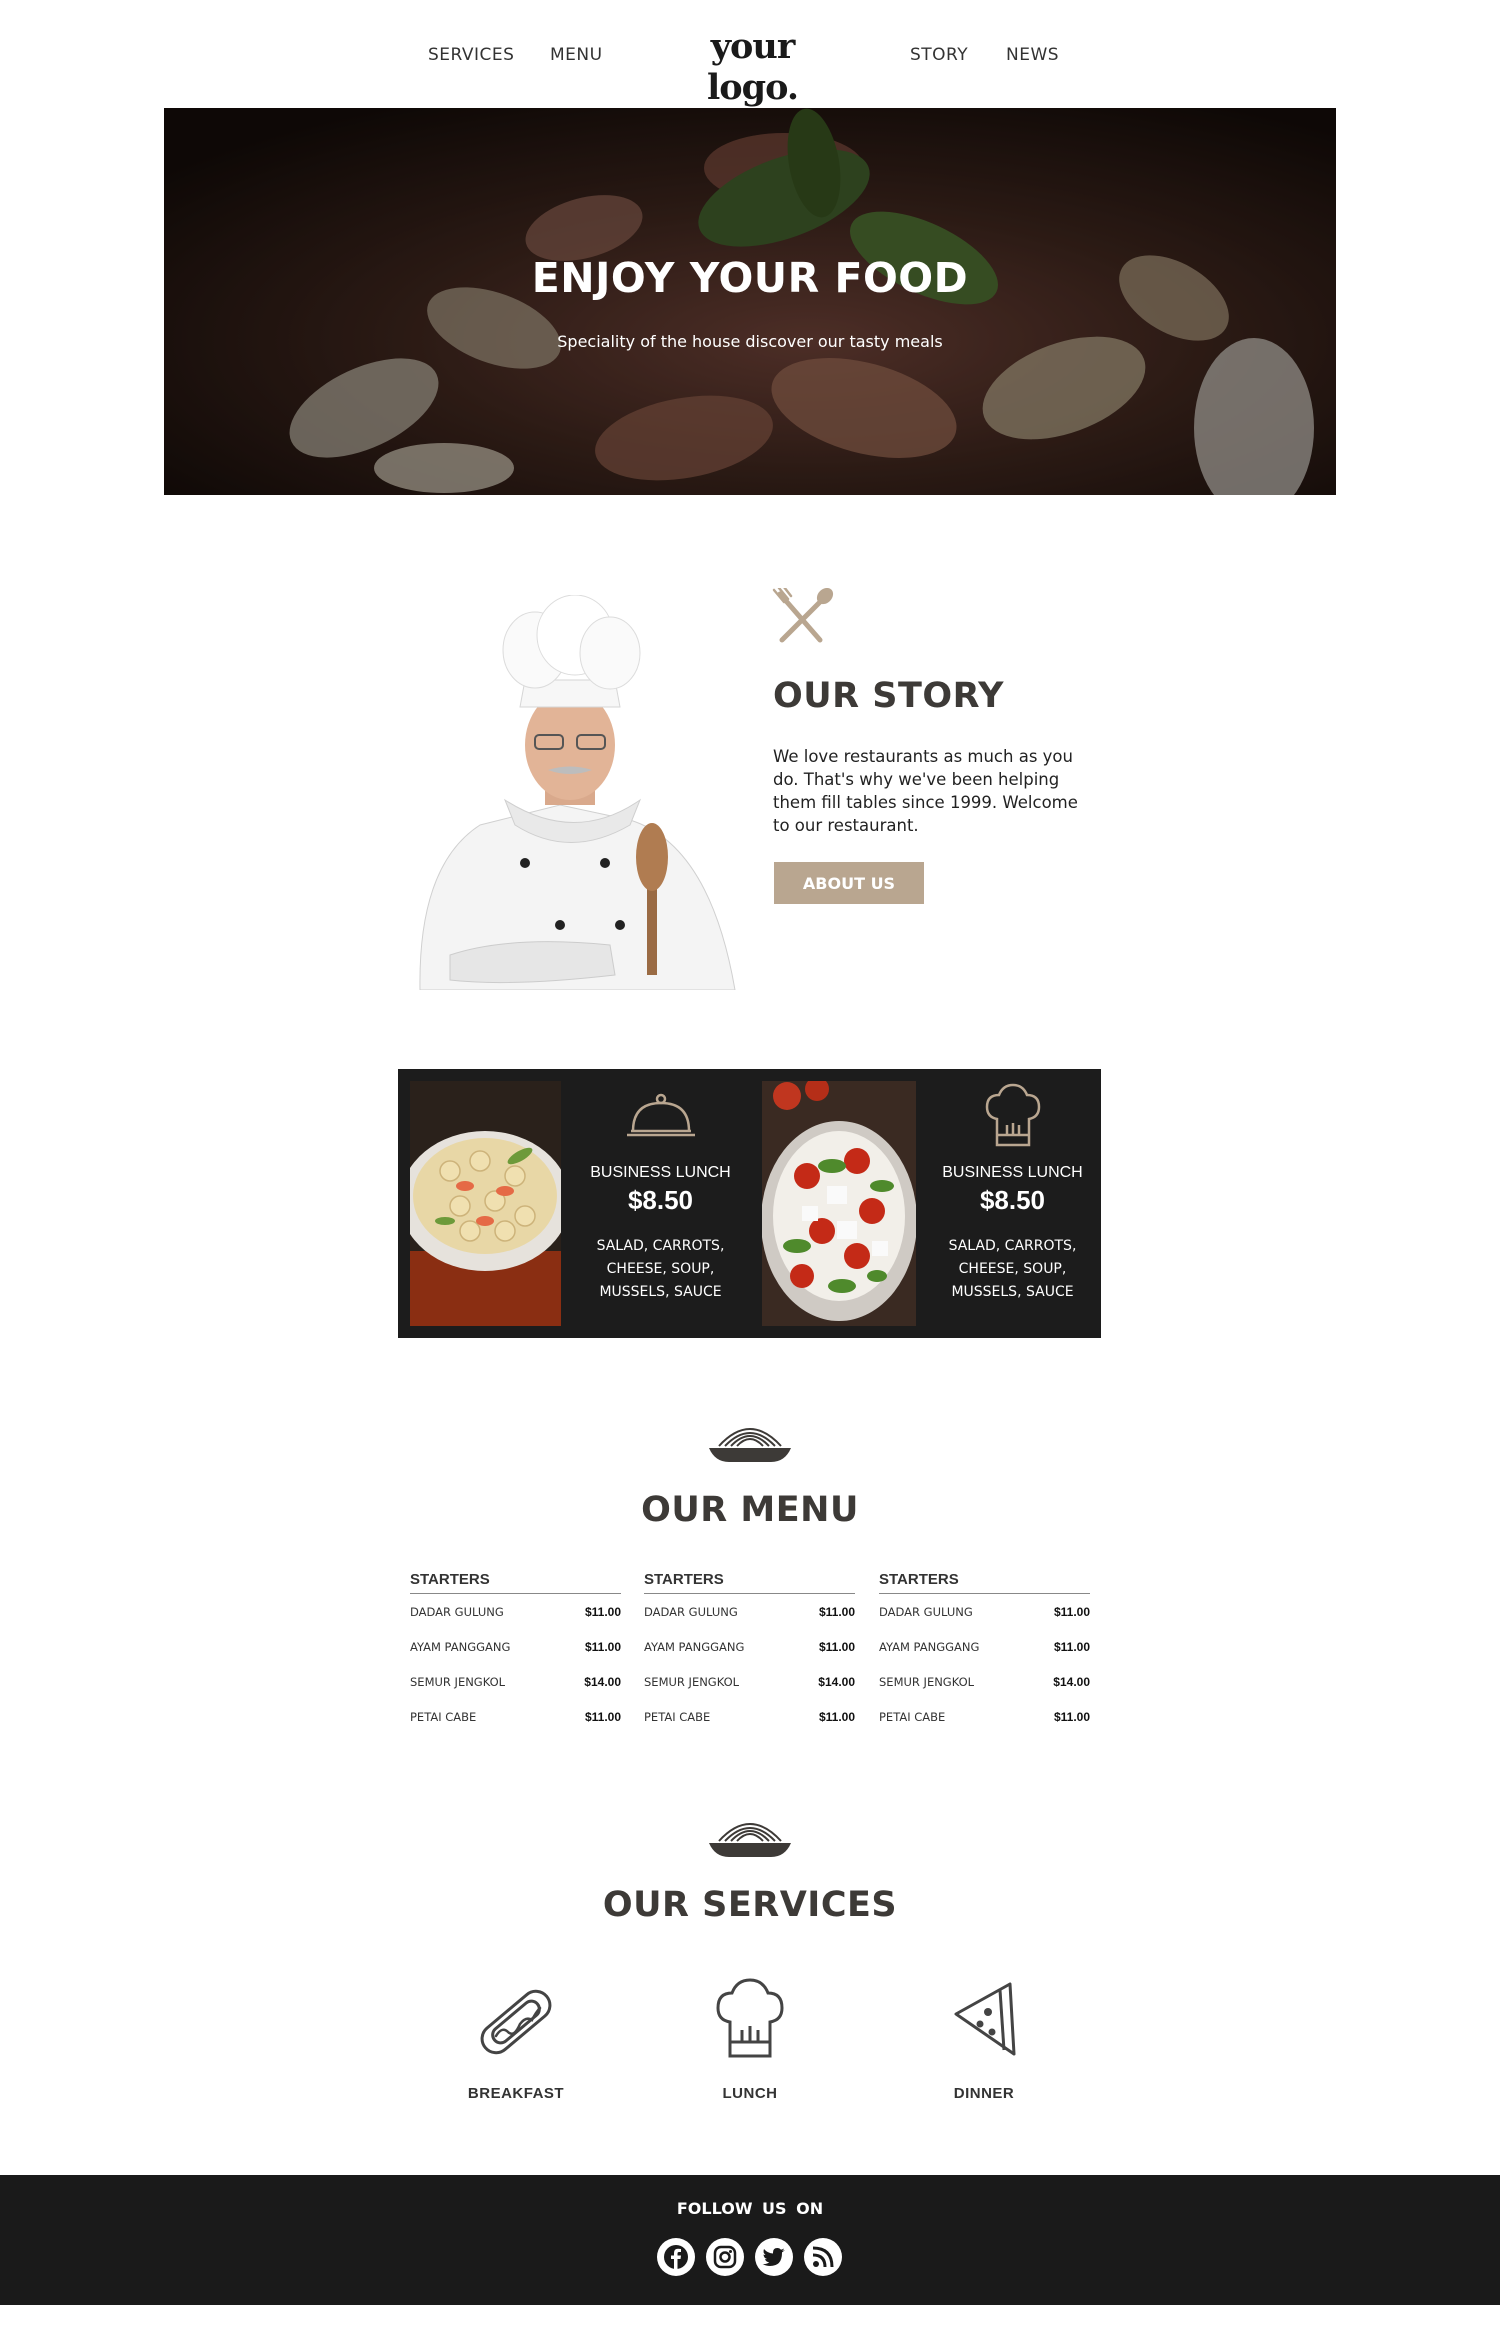 Image resolution: width=1500 pixels, height=2329 pixels. What do you see at coordinates (471, 55) in the screenshot?
I see `nav-services: SERVICES` at bounding box center [471, 55].